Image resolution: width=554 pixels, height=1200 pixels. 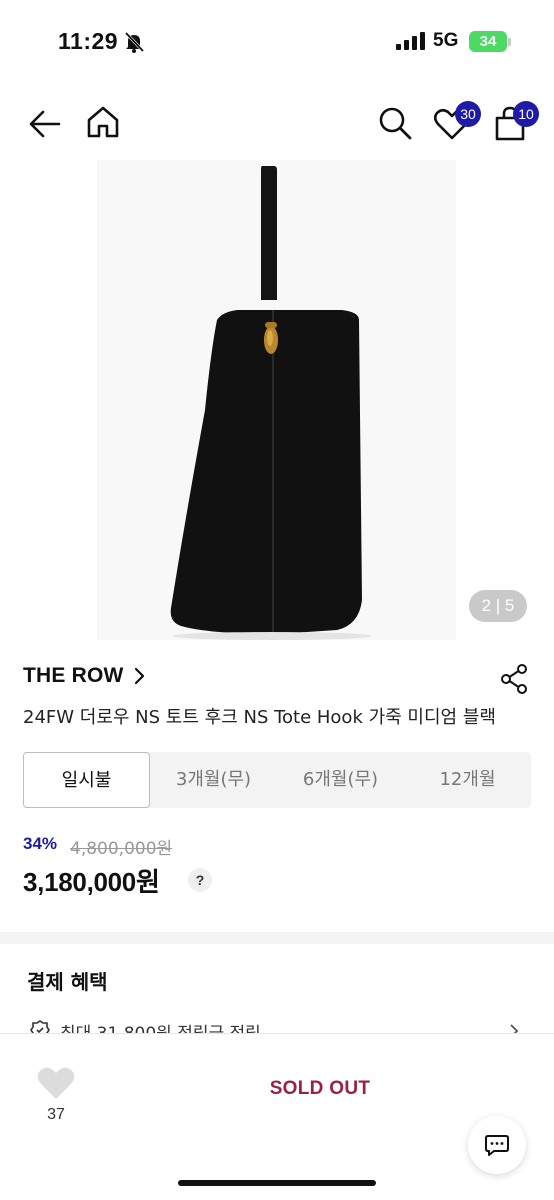 I want to click on chat-button, so click(x=497, y=1145).